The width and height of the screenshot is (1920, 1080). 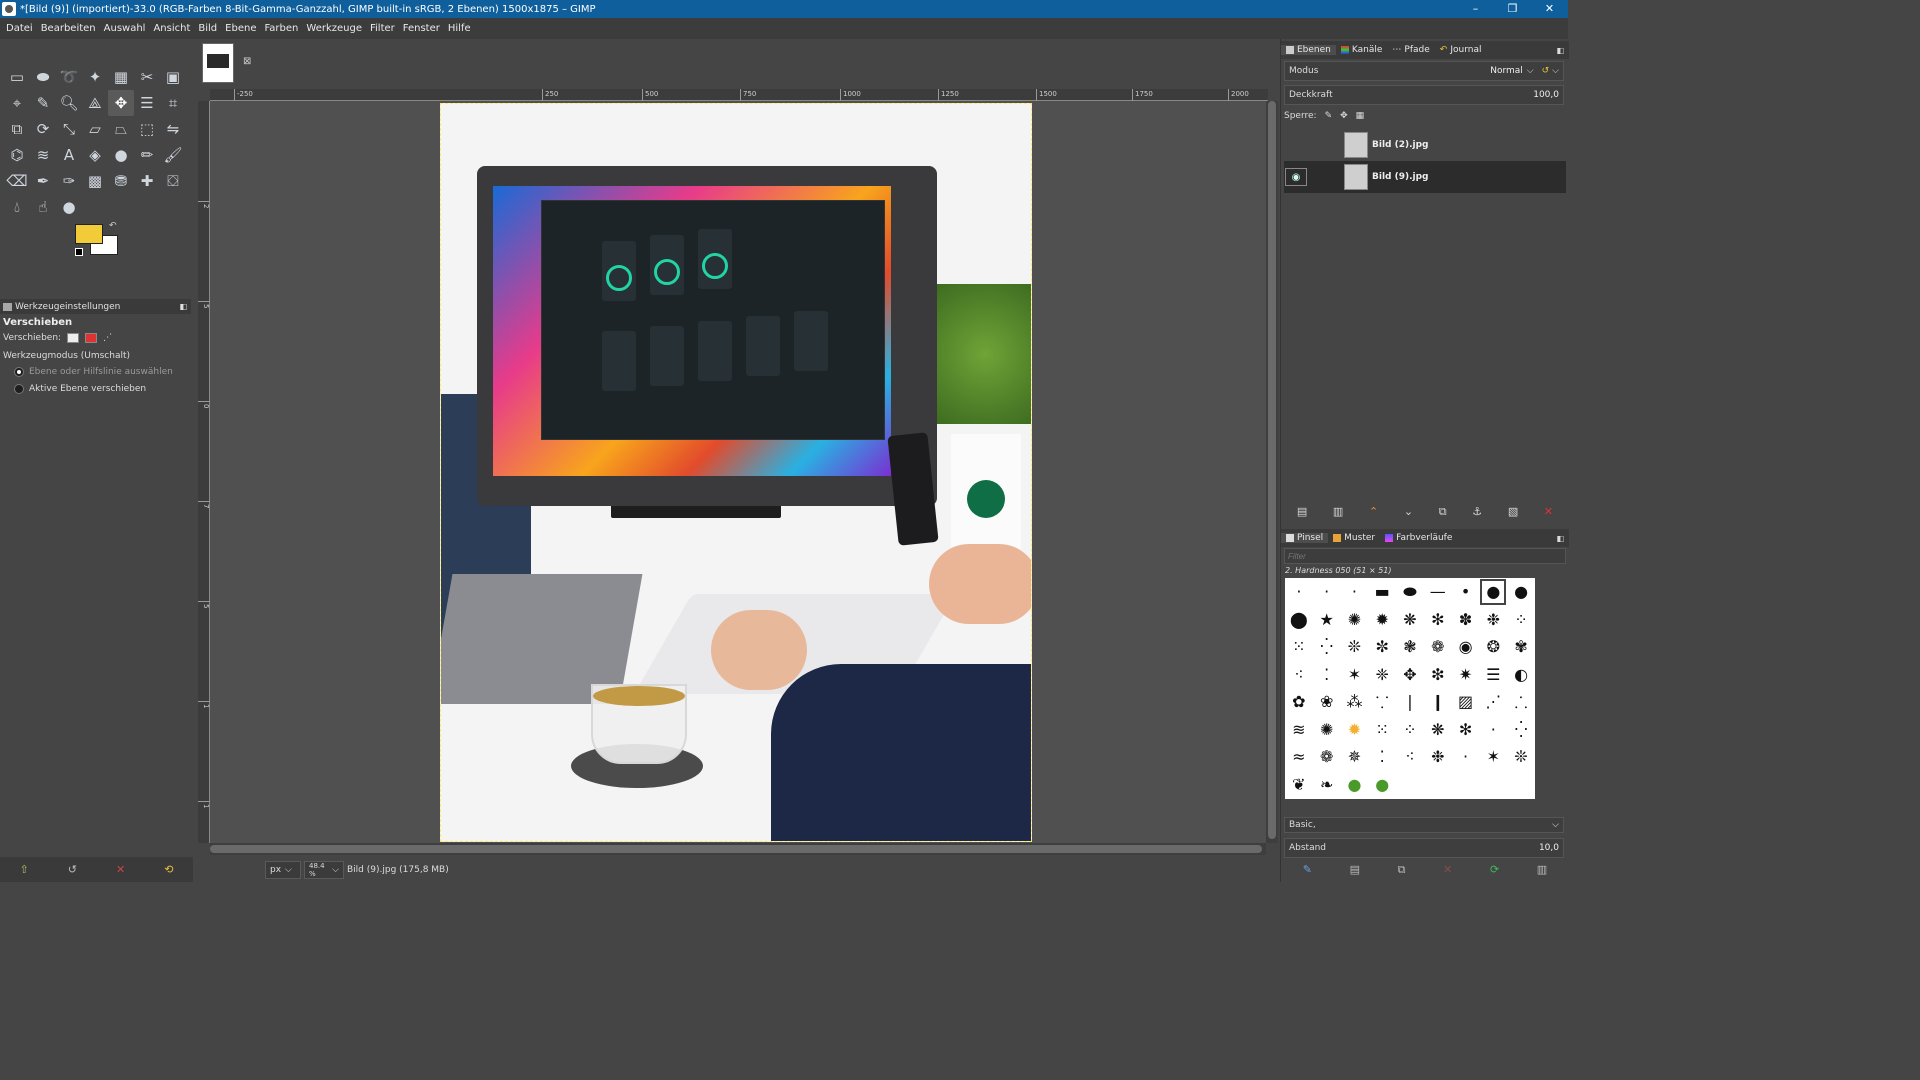 What do you see at coordinates (95, 155) in the screenshot?
I see `bucket-fill-icon: ◈` at bounding box center [95, 155].